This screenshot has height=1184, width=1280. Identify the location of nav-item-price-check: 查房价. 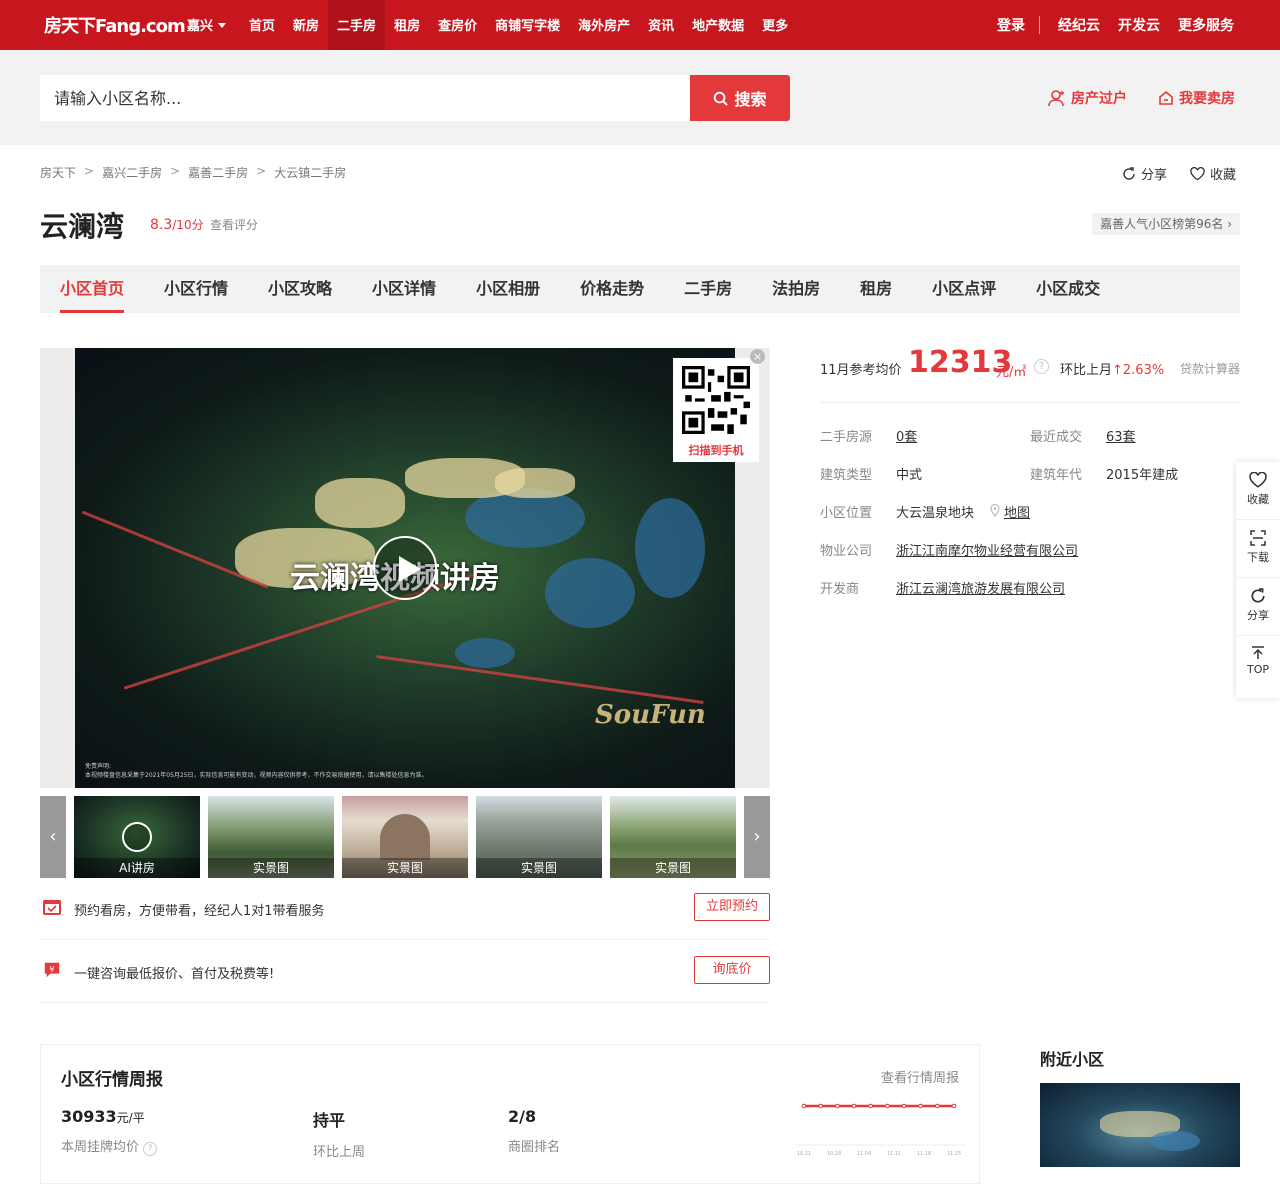
(457, 25).